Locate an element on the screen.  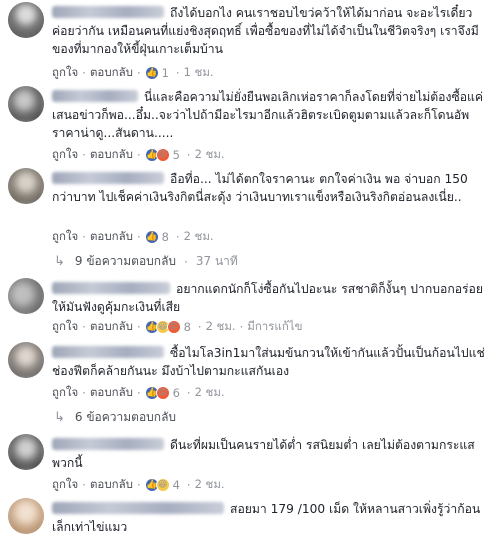
reaction-summary: 👍 8 is located at coordinates (156, 237).